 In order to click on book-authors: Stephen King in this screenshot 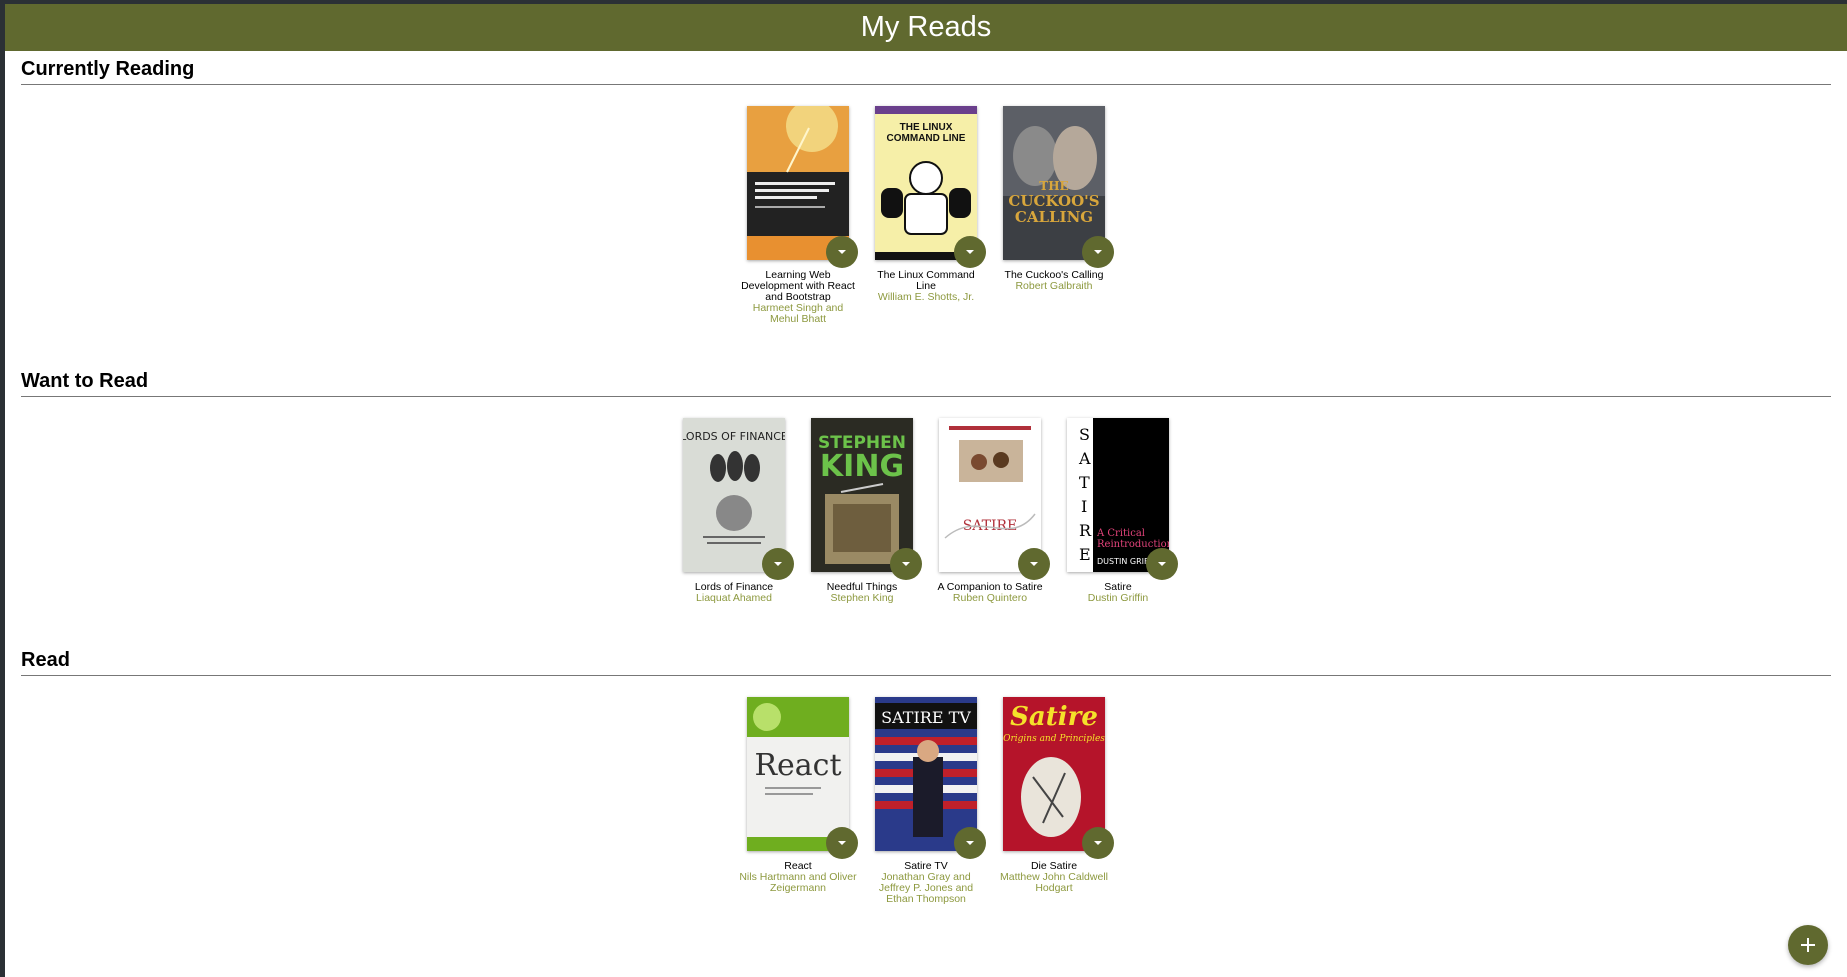, I will do `click(862, 598)`.